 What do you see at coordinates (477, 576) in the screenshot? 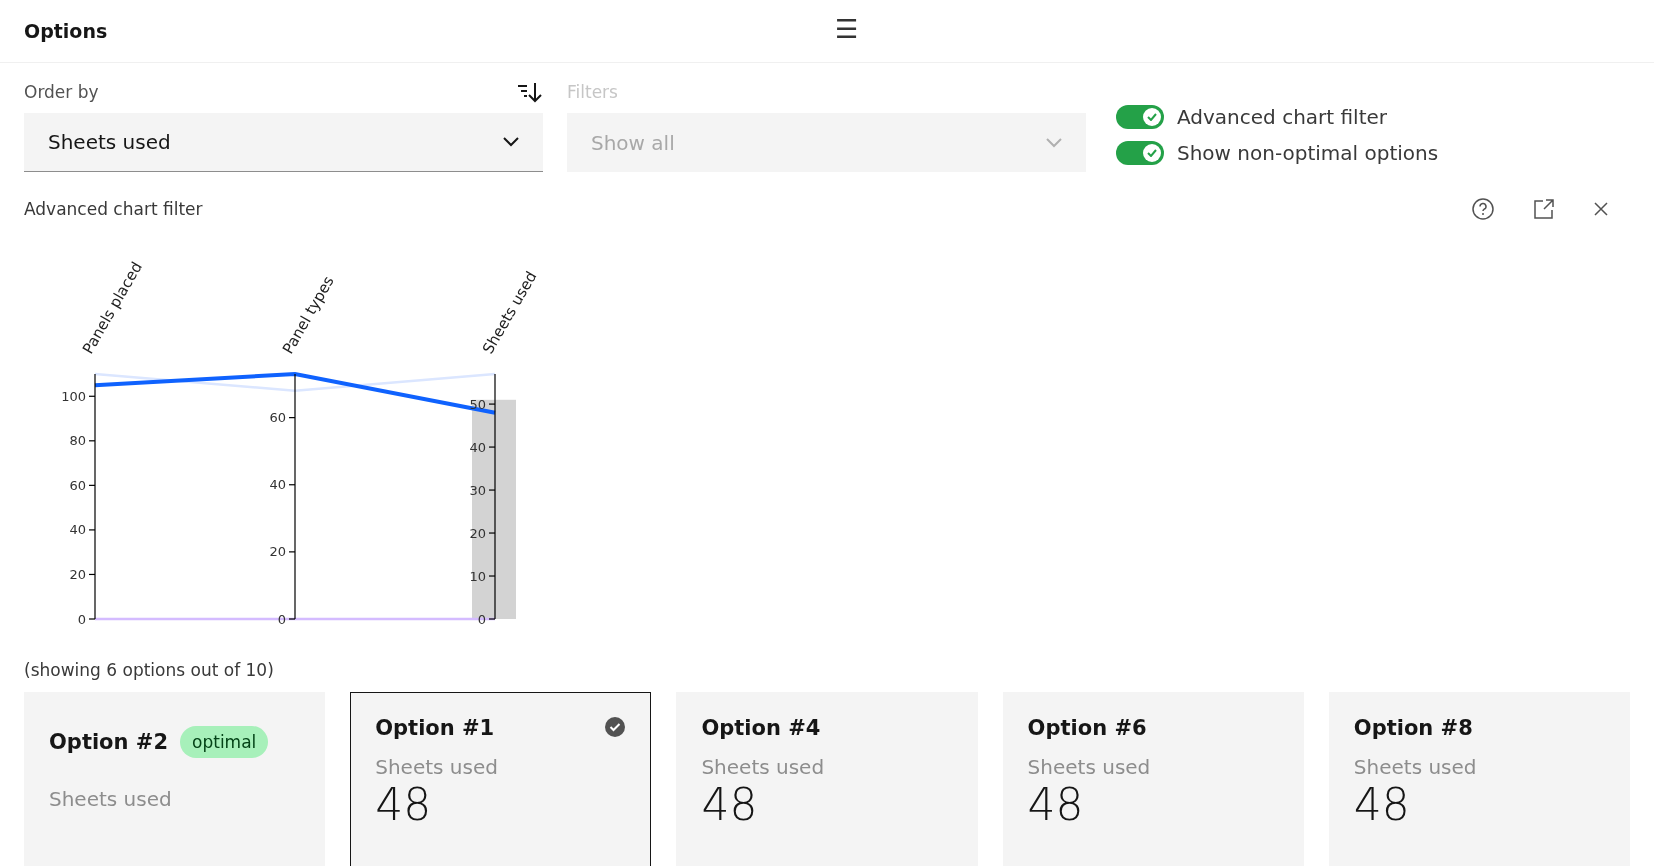
I see `tick-label: 10` at bounding box center [477, 576].